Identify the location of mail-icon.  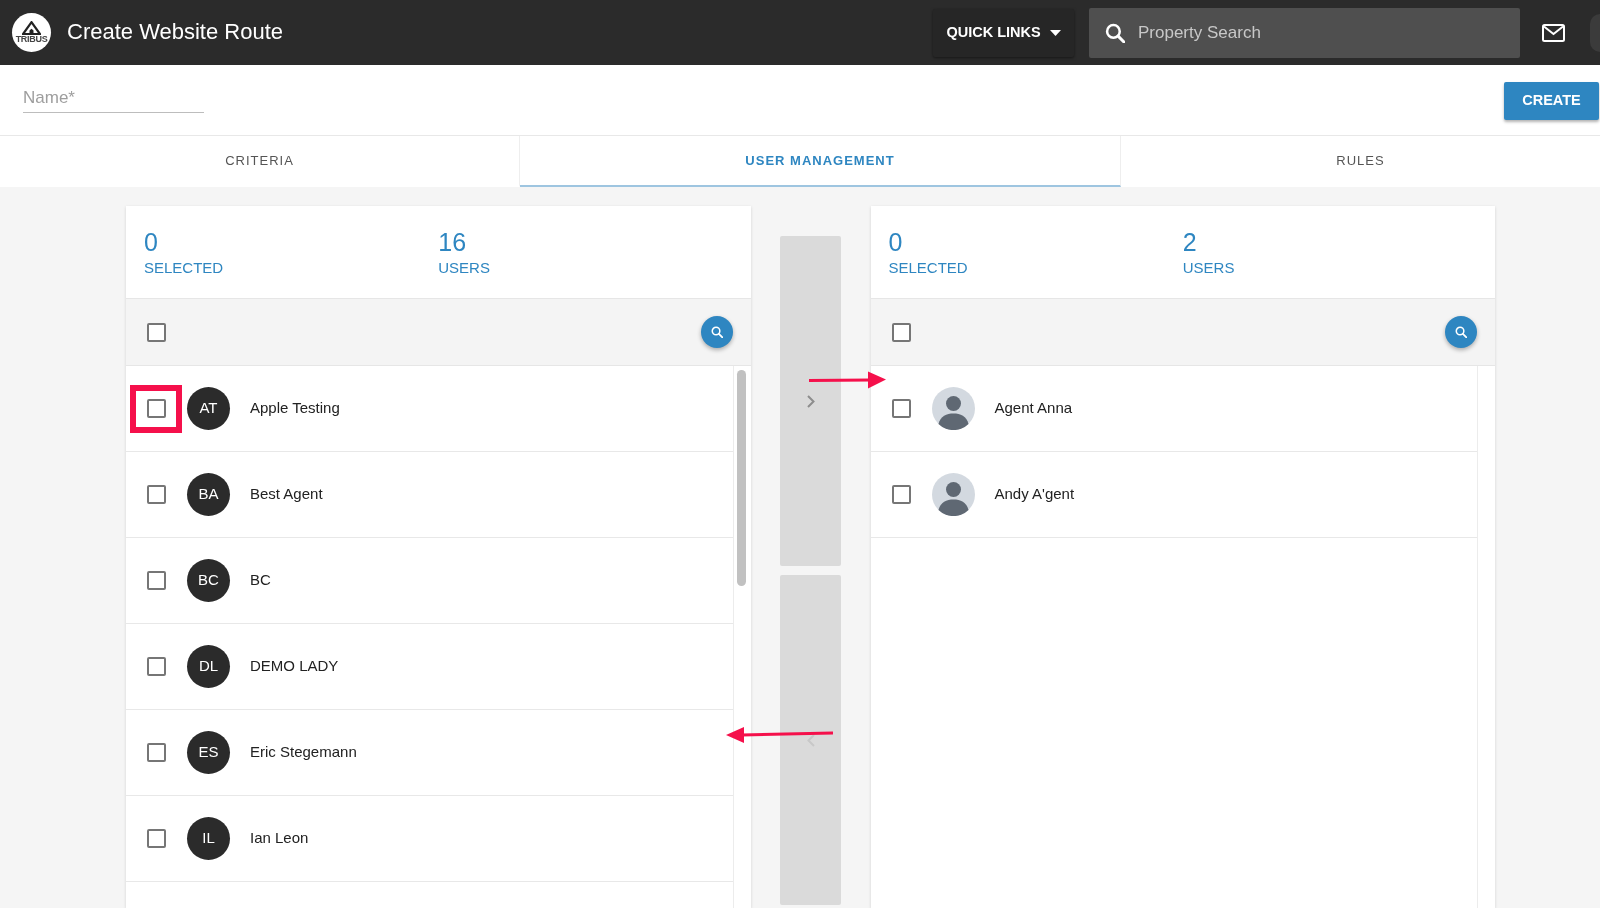
(1553, 32).